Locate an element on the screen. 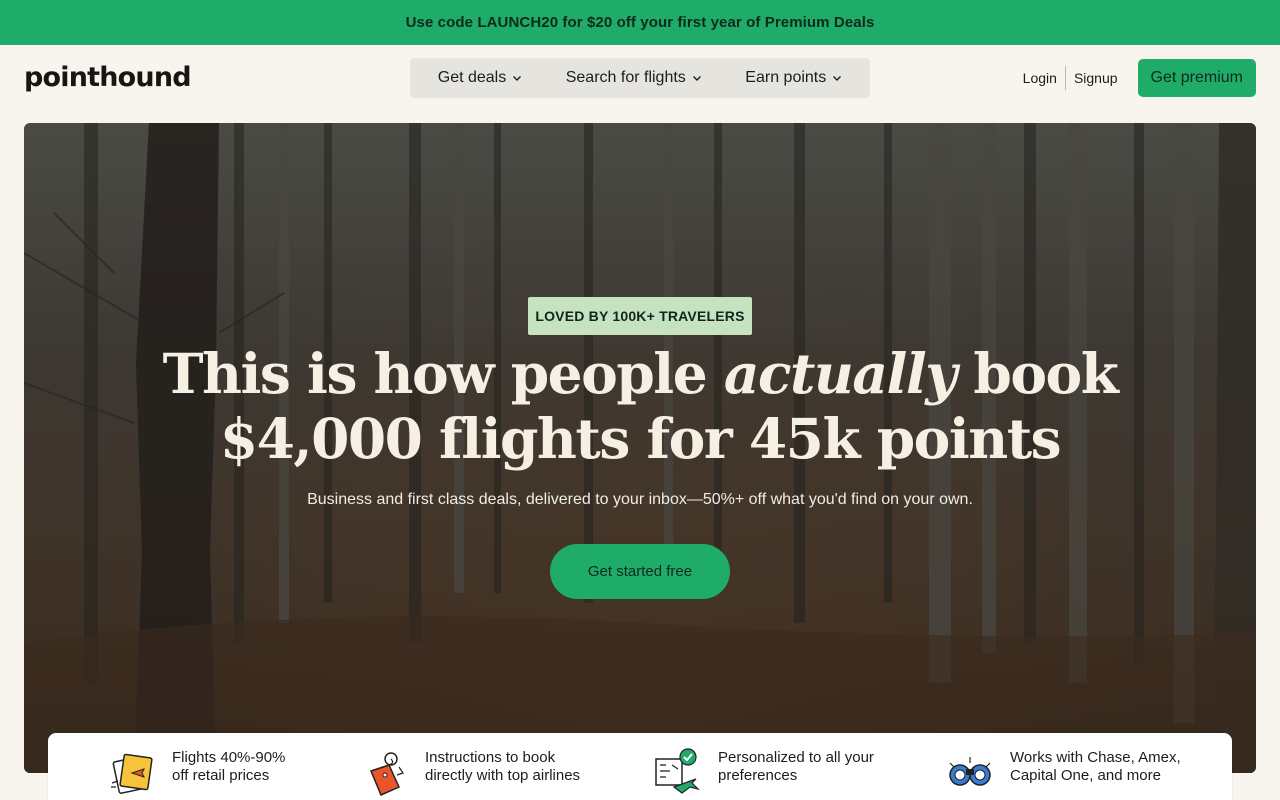 The image size is (1280, 800). feature-line2: off retail prices is located at coordinates (221, 775).